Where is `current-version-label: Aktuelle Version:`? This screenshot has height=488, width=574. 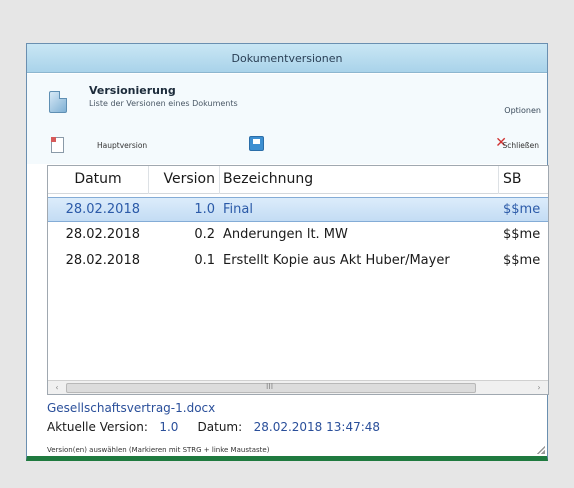 current-version-label: Aktuelle Version: is located at coordinates (97, 427).